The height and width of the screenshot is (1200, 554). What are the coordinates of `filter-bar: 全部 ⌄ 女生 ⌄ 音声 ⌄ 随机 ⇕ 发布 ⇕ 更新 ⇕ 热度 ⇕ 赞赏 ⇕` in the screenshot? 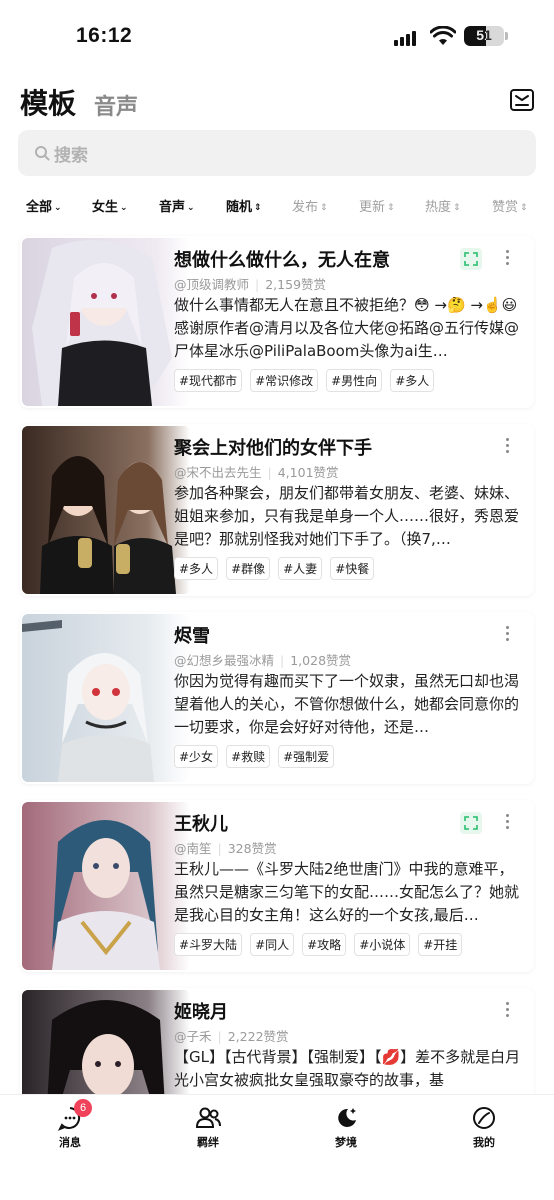 It's located at (277, 207).